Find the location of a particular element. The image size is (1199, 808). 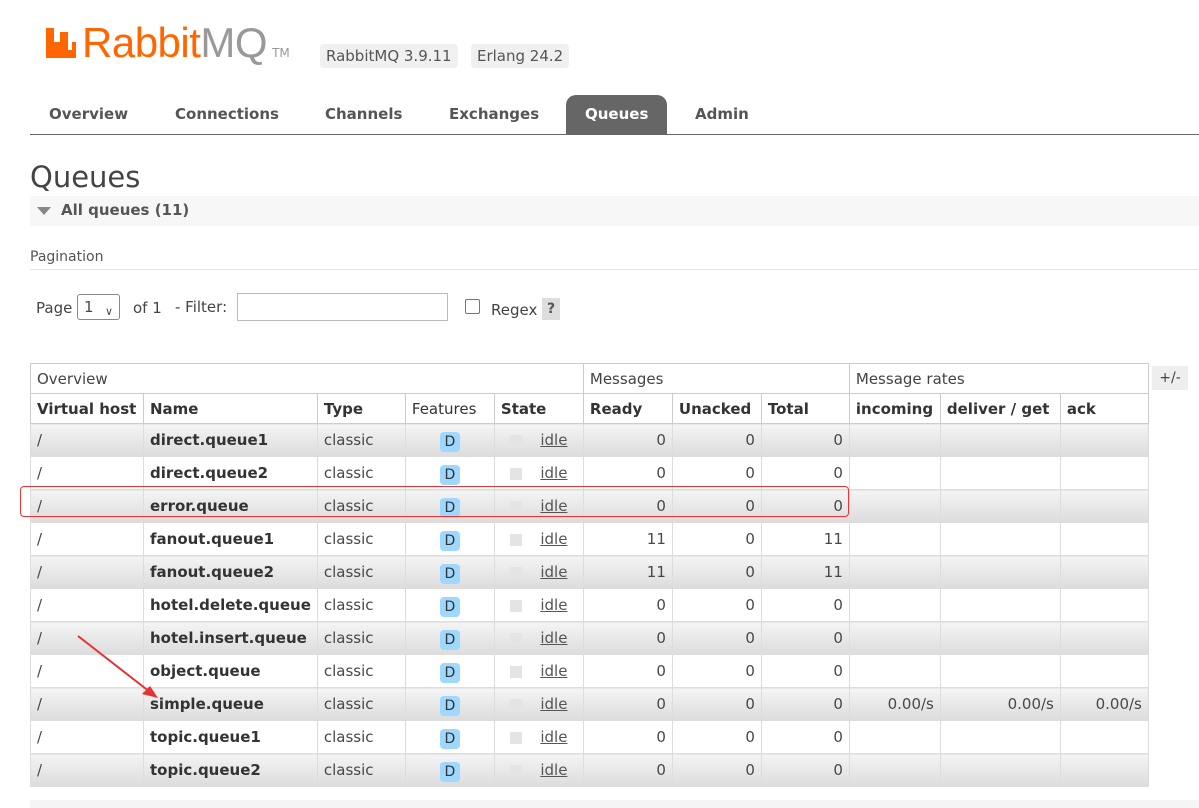

col-ready: Ready is located at coordinates (627, 408).